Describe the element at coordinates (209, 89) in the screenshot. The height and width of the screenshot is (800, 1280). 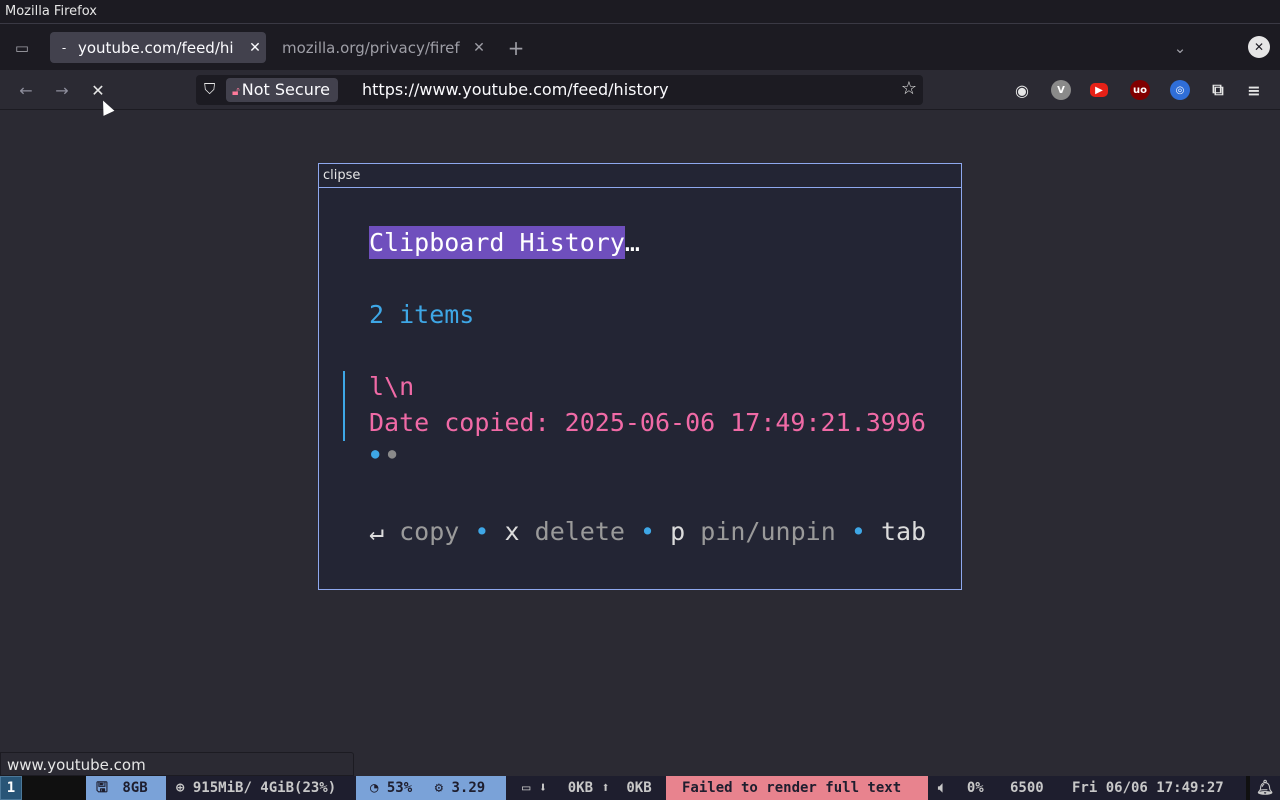
I see `shield-icon: ⛉` at that location.